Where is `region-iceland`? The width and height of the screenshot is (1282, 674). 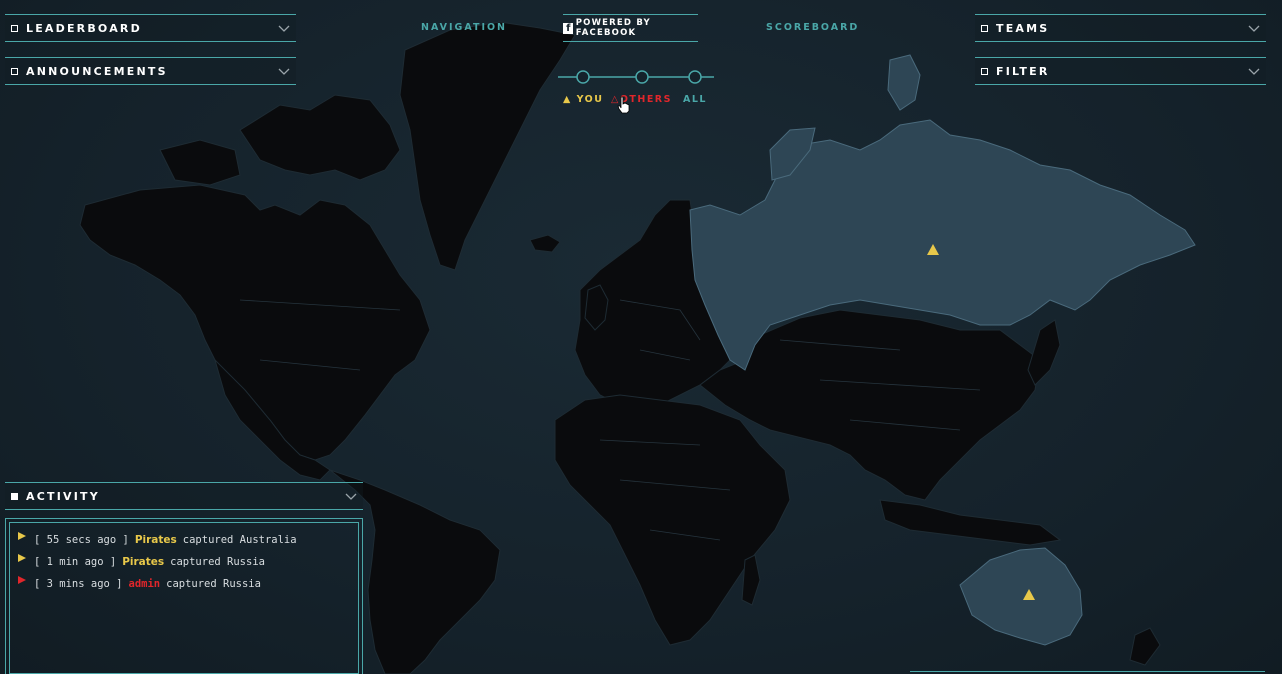 region-iceland is located at coordinates (545, 243).